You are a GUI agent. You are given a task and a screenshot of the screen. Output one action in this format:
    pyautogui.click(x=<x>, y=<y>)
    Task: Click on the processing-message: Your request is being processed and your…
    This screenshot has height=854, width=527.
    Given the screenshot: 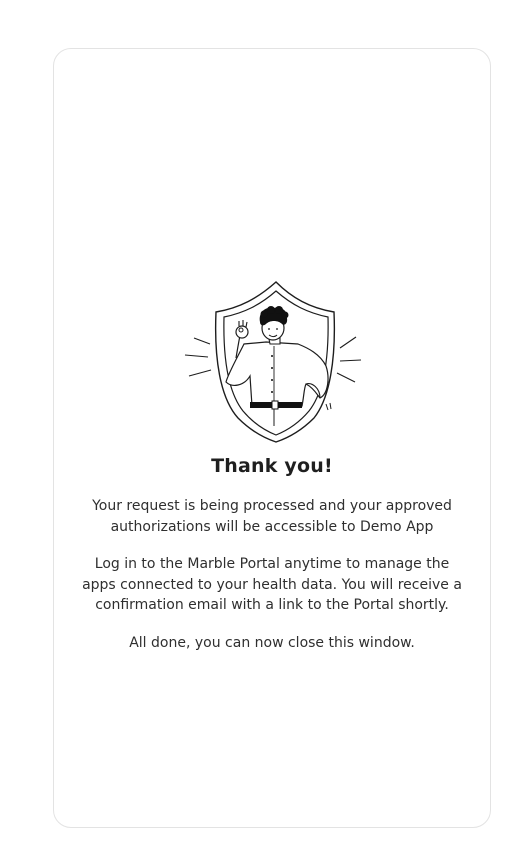 What is the action you would take?
    pyautogui.click(x=272, y=516)
    